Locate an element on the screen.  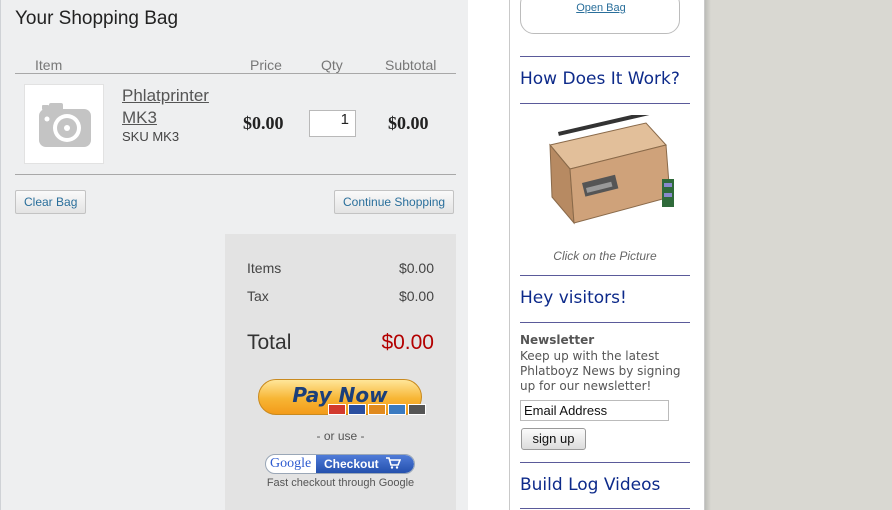
checkout-text: Checkout is located at coordinates (351, 464).